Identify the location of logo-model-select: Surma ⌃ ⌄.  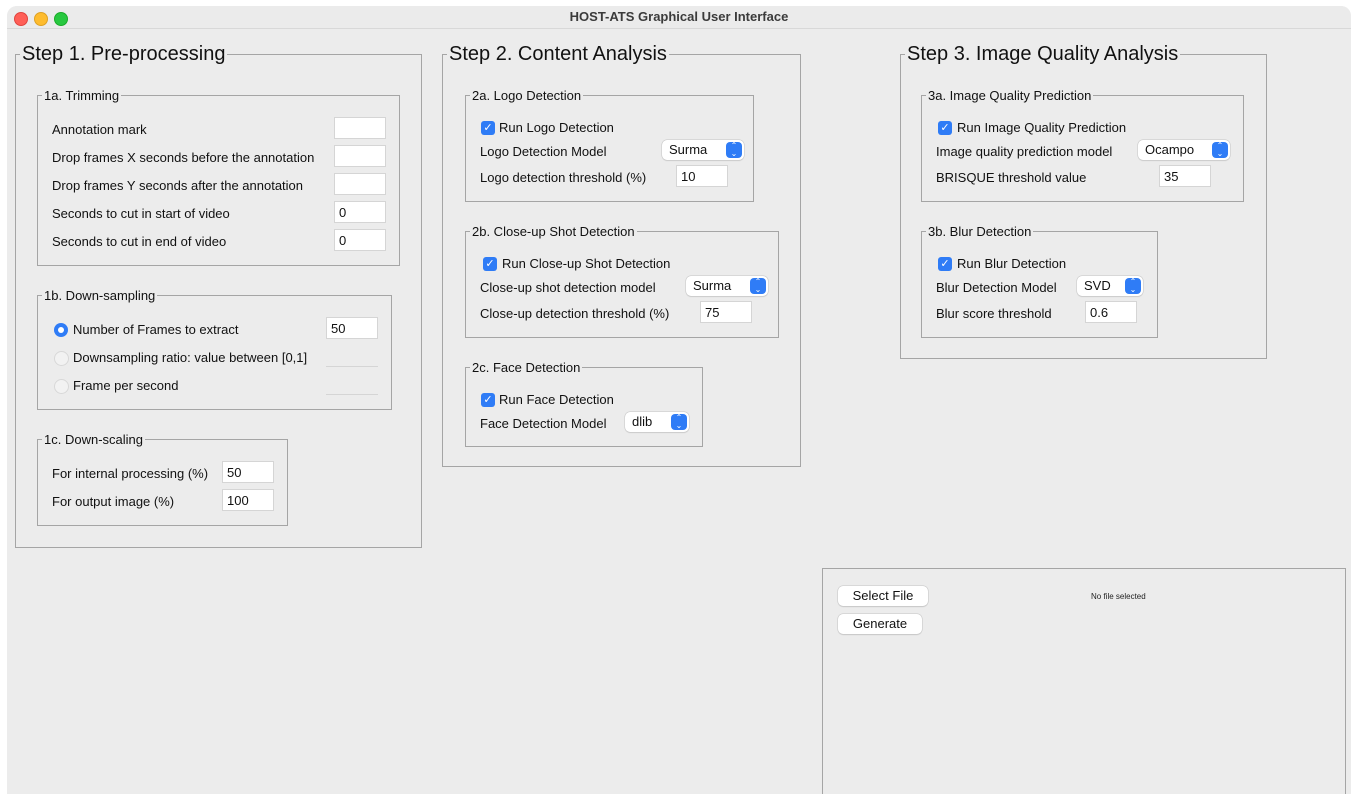
(703, 150).